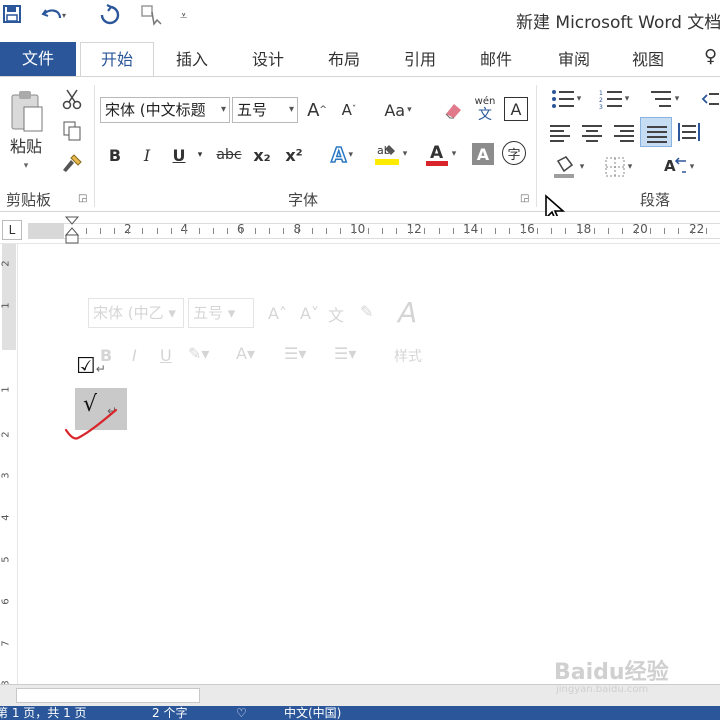  I want to click on align-left-icon, so click(560, 135).